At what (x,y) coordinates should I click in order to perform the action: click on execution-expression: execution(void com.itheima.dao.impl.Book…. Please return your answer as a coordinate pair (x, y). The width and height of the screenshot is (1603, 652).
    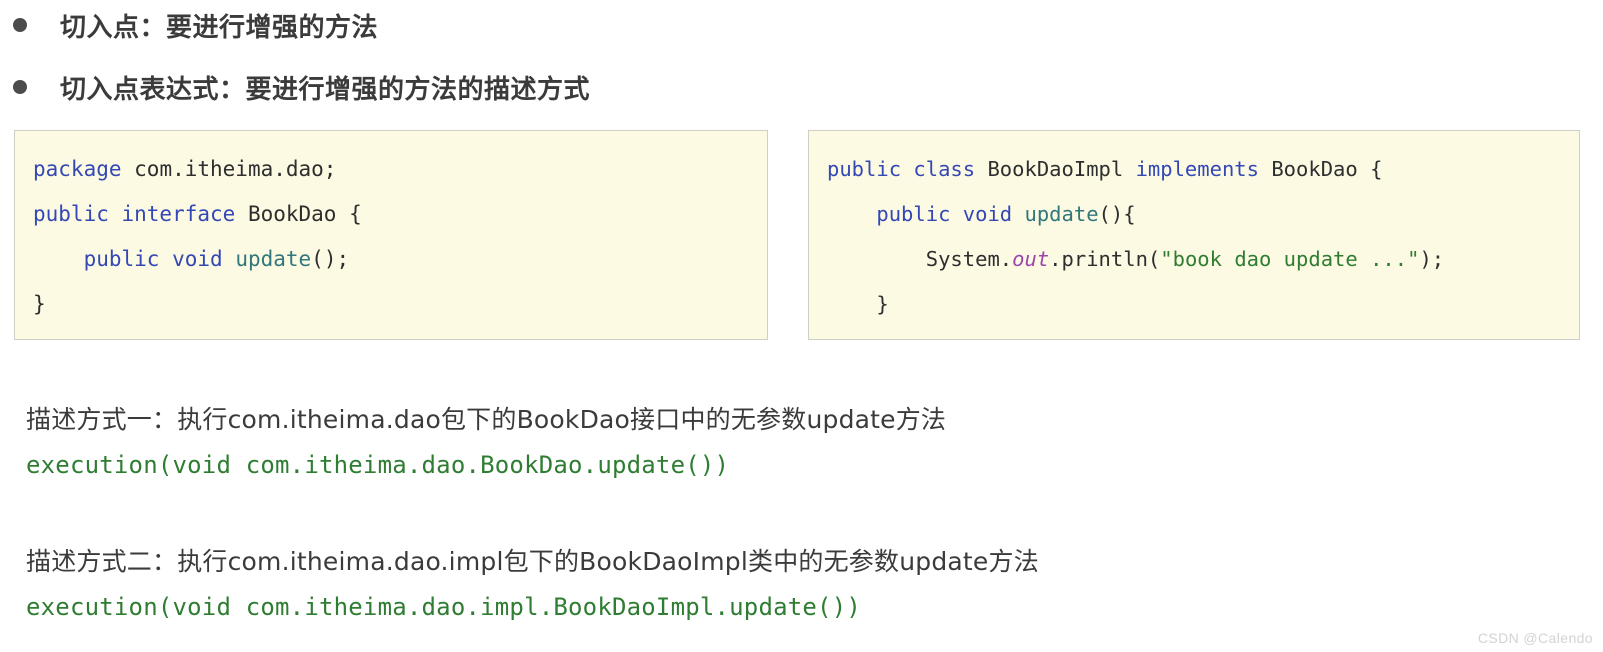
    Looking at the image, I should click on (444, 607).